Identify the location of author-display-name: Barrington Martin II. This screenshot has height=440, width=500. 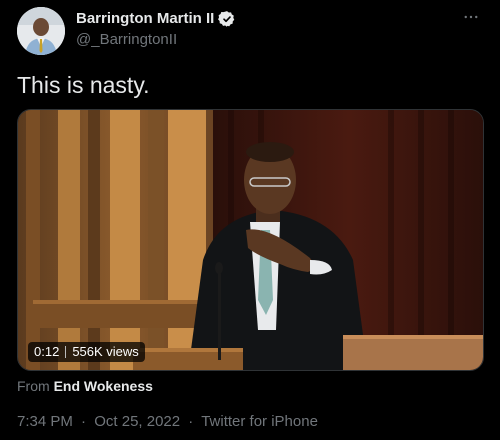
(145, 19).